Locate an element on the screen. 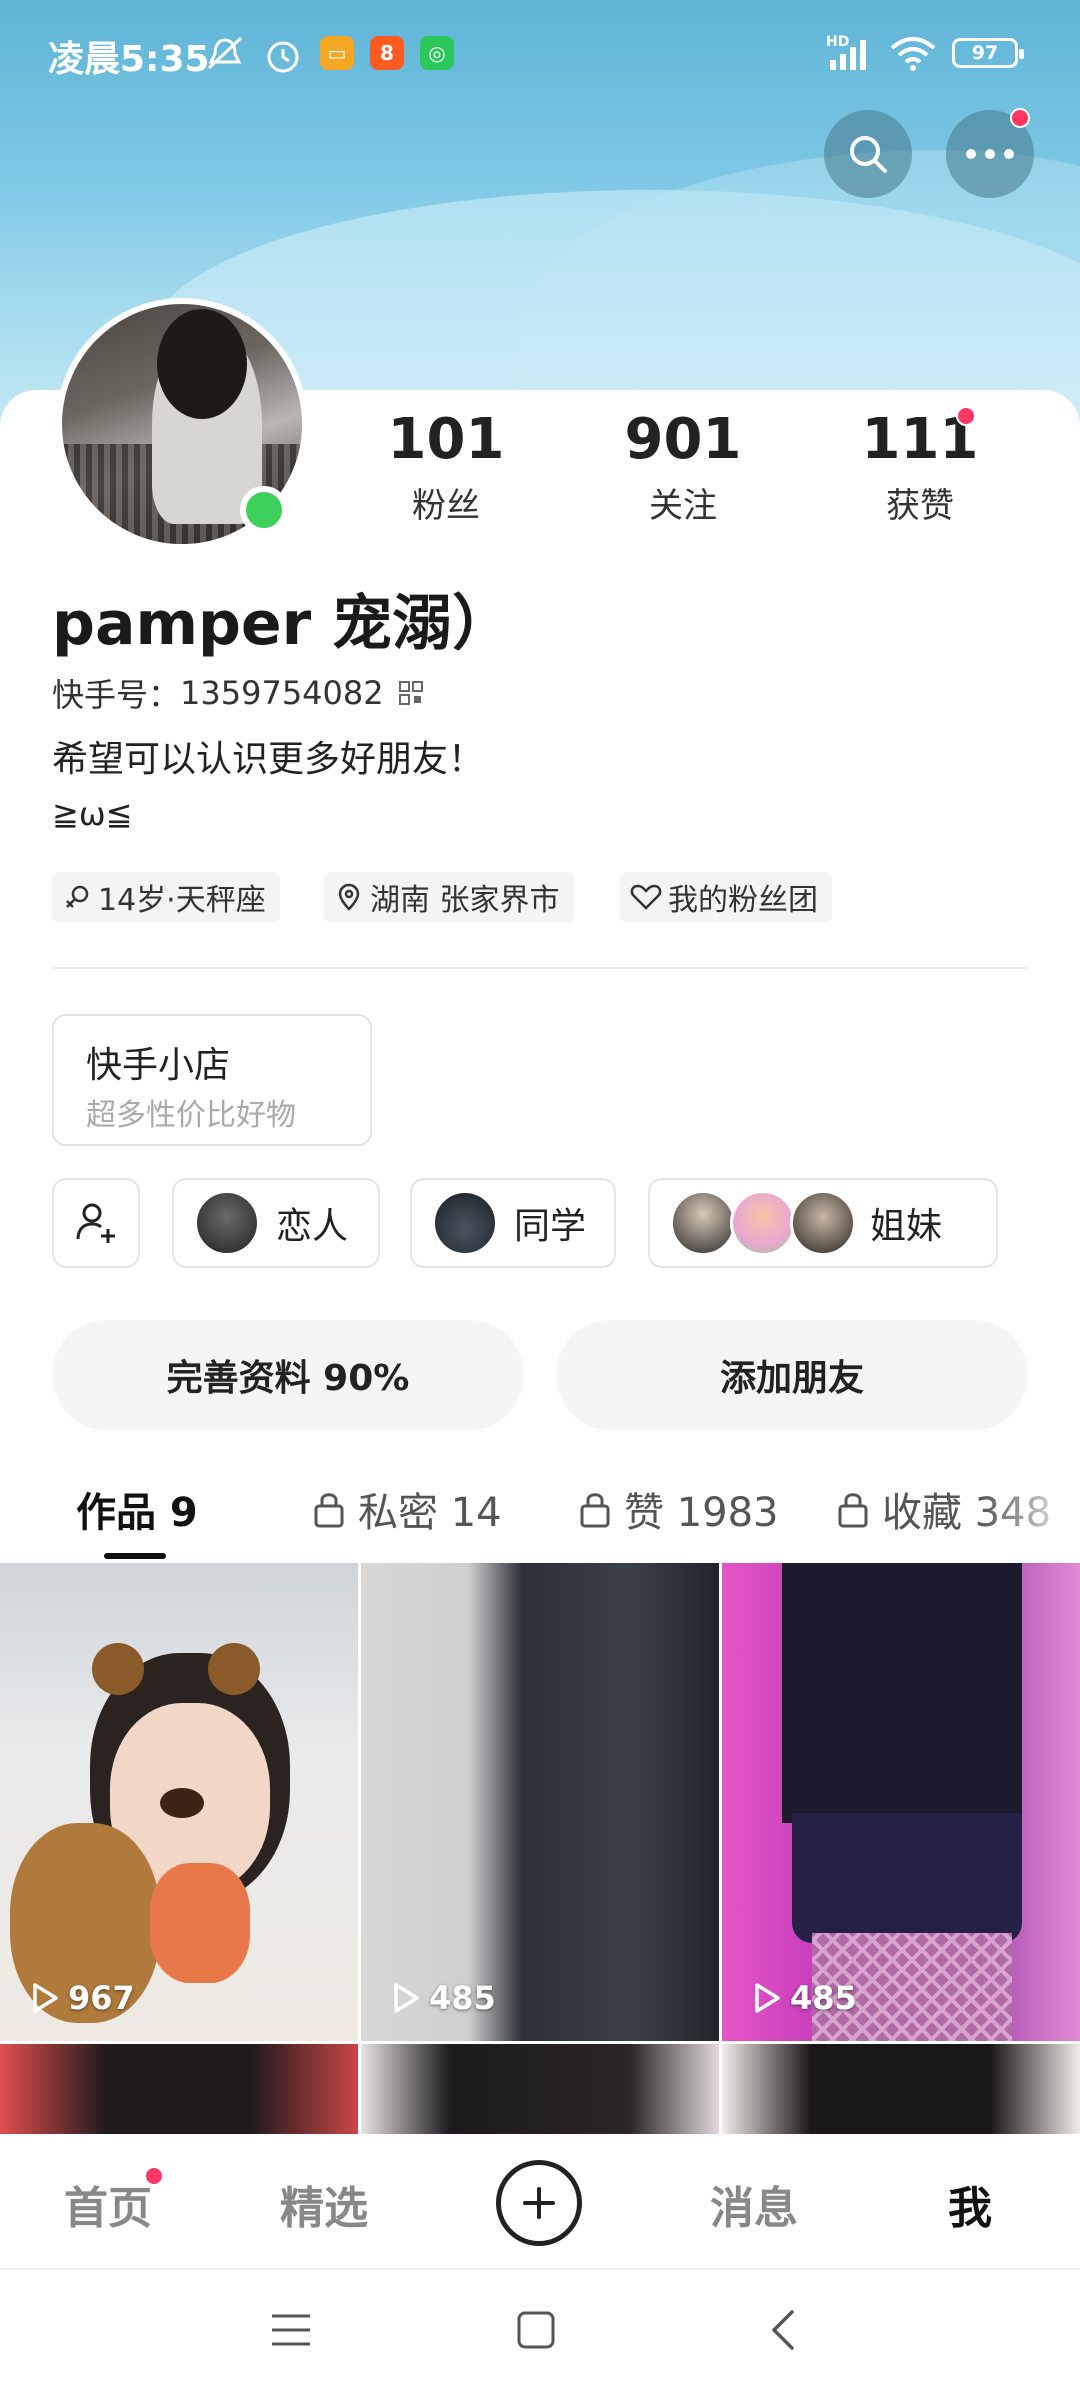  kuaishou-shop-card: 快手小店 超多性价比好物 is located at coordinates (212, 1080).